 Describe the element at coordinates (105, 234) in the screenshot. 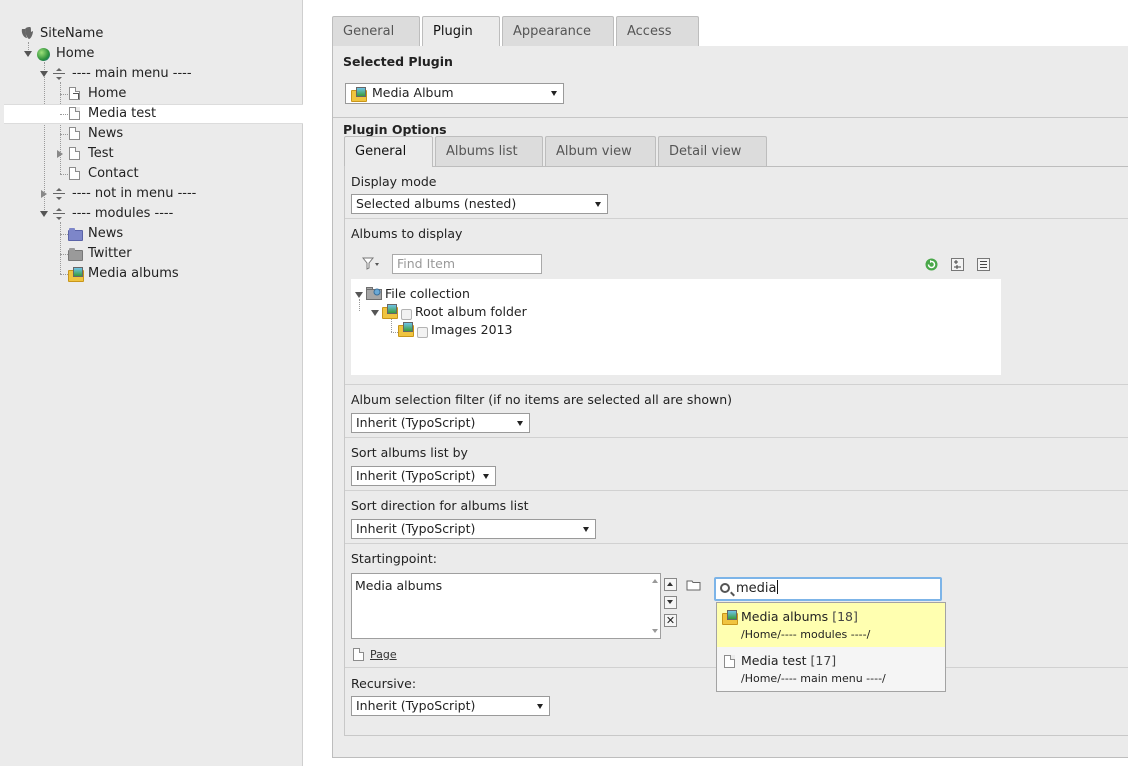

I see `tree-item-news-folder: News` at that location.